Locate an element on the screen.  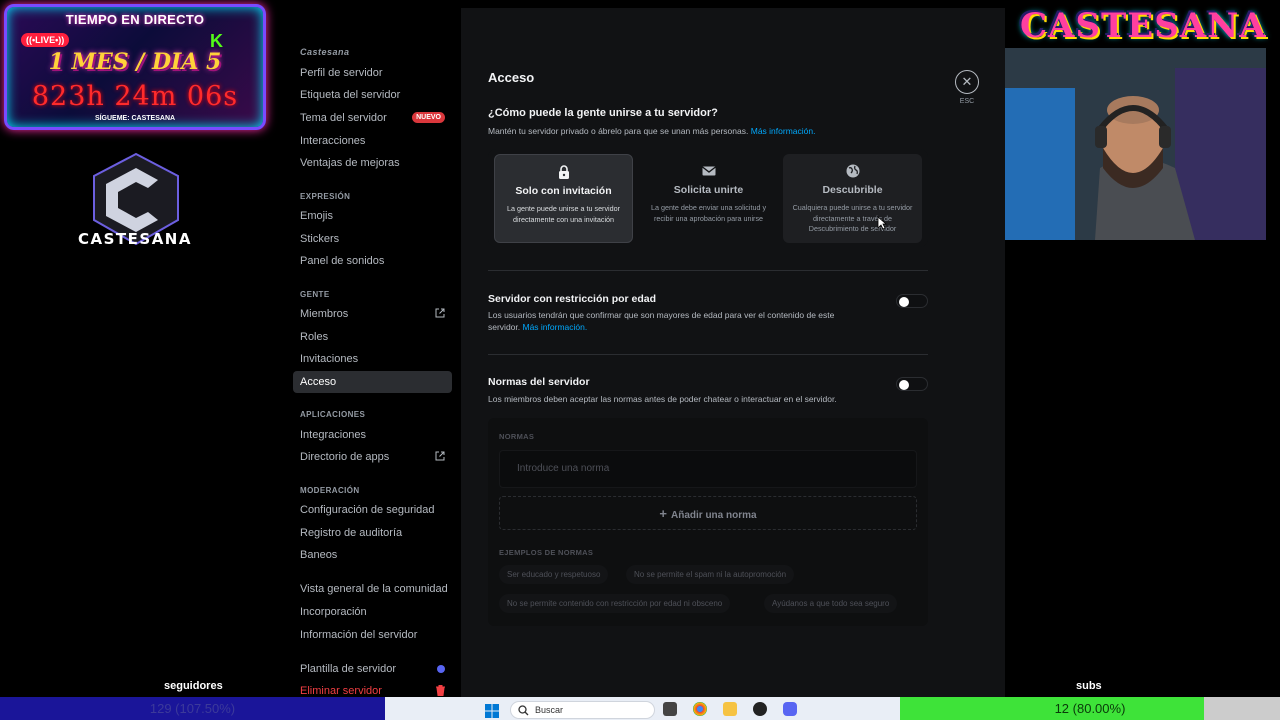
section-moderation: MODERACIÓN is located at coordinates (330, 490).